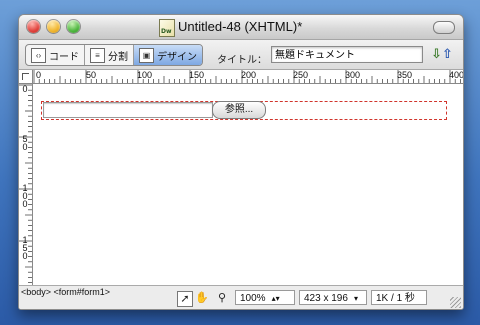 This screenshot has width=480, height=325. I want to click on file-field-input, so click(128, 110).